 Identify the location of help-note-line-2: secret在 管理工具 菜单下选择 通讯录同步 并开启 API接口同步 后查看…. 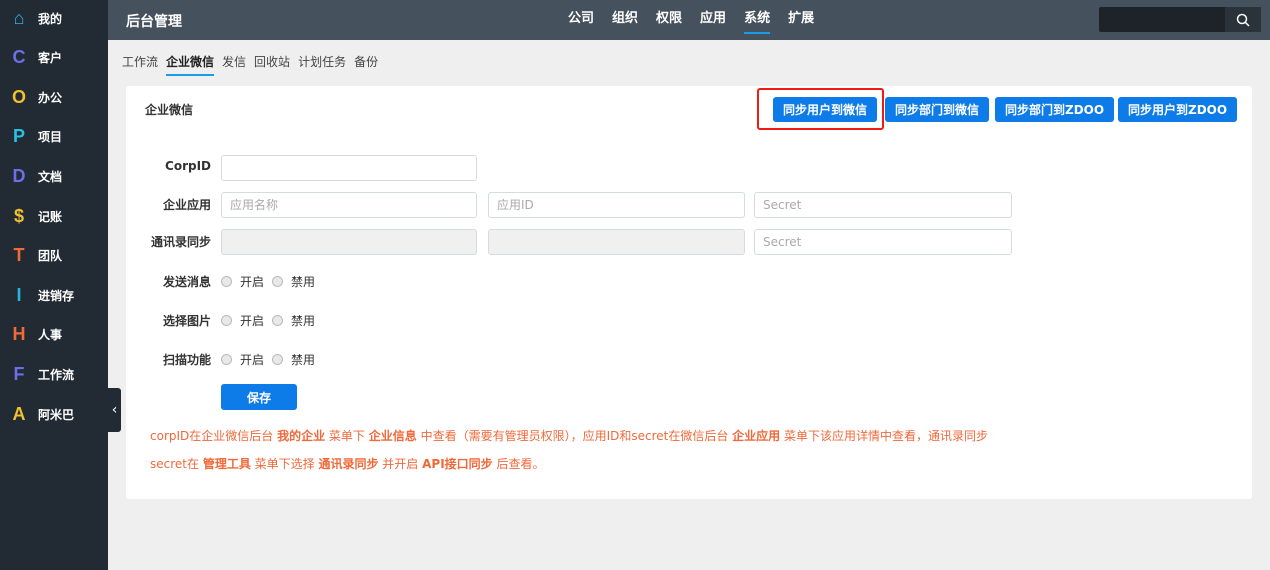
(347, 463).